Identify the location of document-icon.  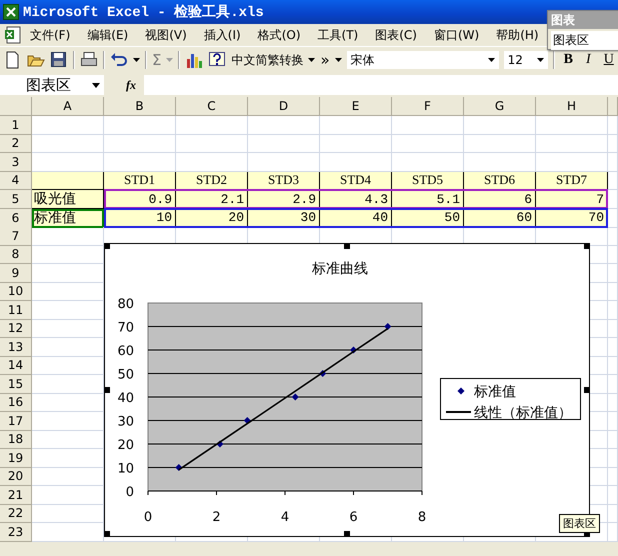
(13, 35).